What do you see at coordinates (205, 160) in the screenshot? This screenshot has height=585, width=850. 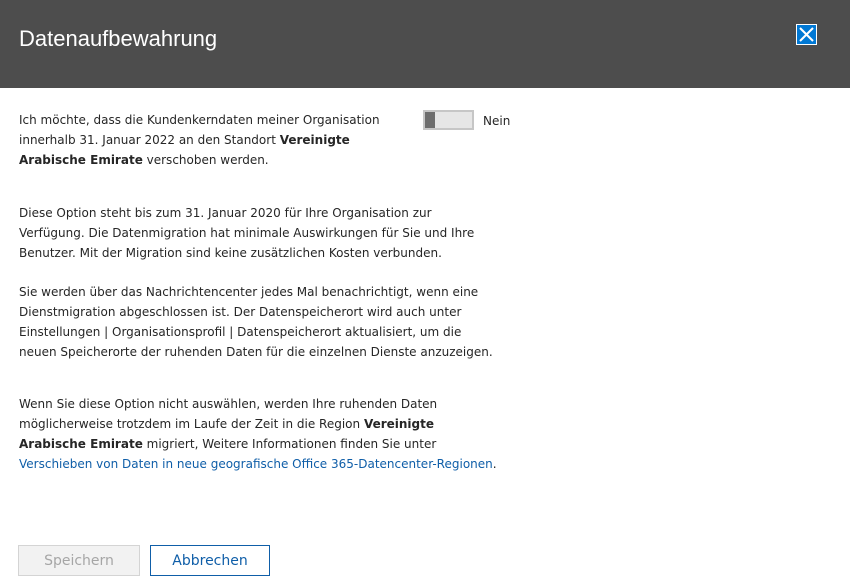 I see `option-text-end: verschoben werden.` at bounding box center [205, 160].